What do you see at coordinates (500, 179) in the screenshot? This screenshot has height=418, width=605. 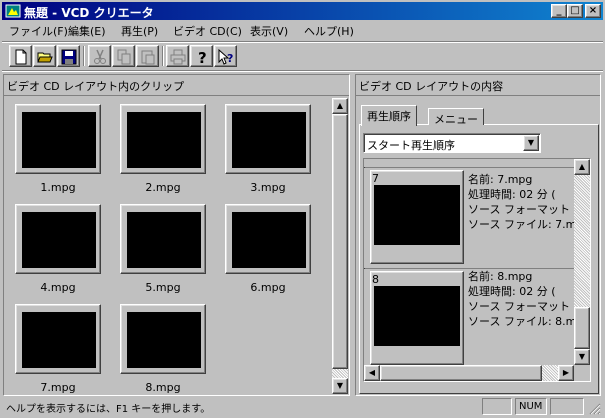 I see `item-name: 名前: 7.mpg` at bounding box center [500, 179].